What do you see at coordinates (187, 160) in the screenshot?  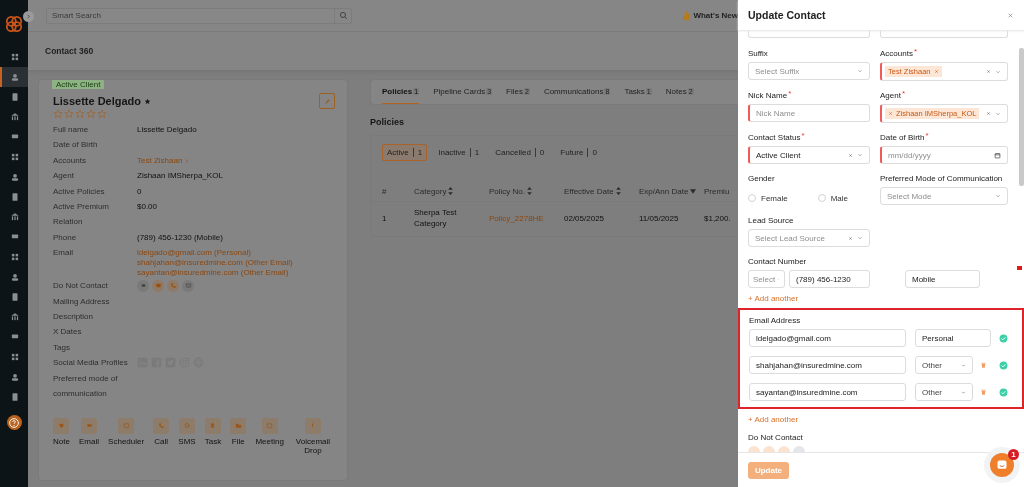 I see `chevron-right-icon` at bounding box center [187, 160].